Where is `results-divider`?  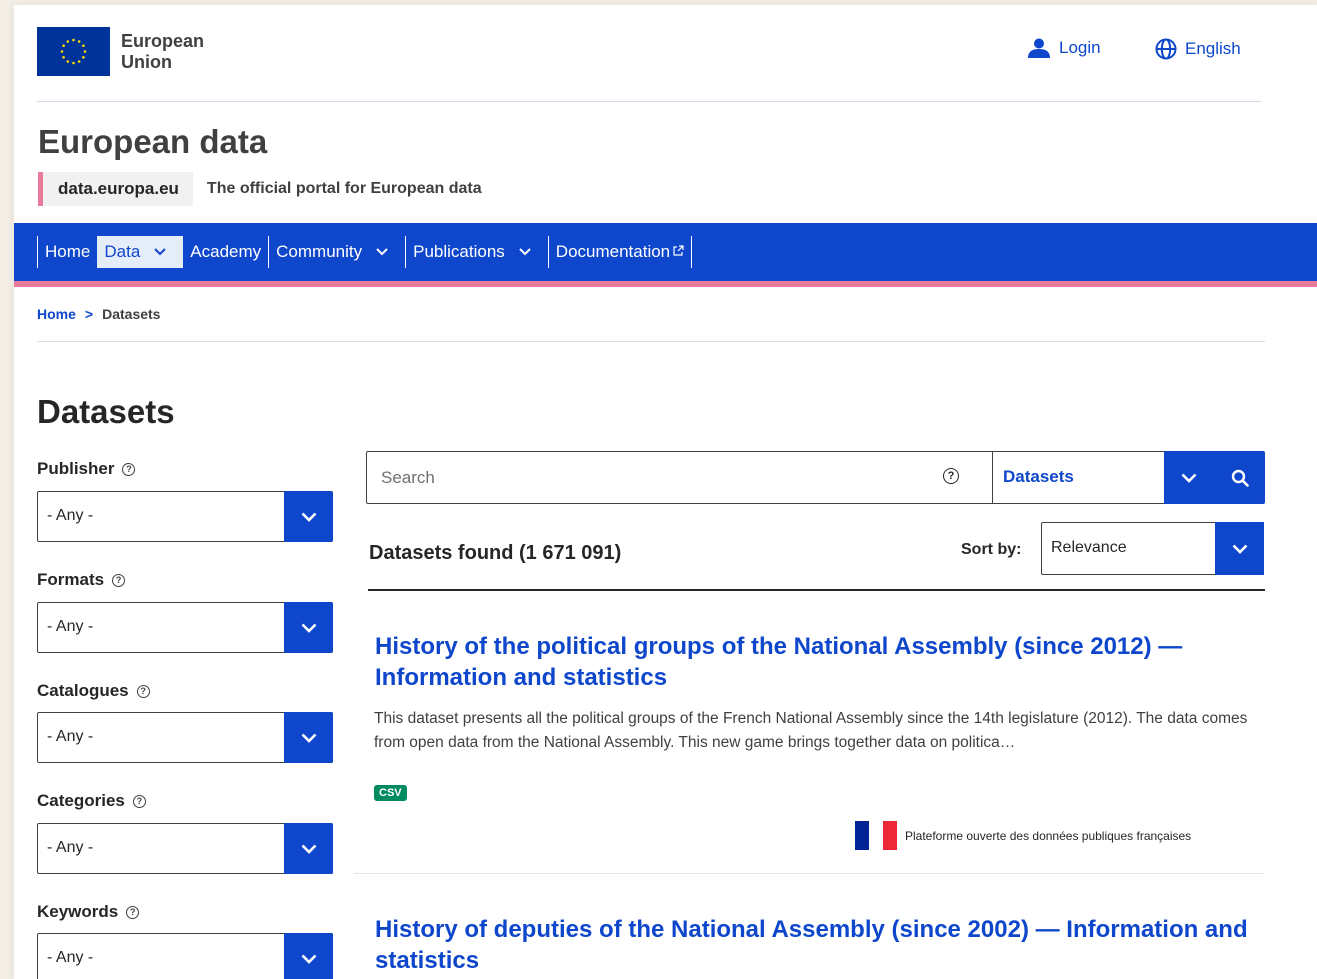
results-divider is located at coordinates (816, 590).